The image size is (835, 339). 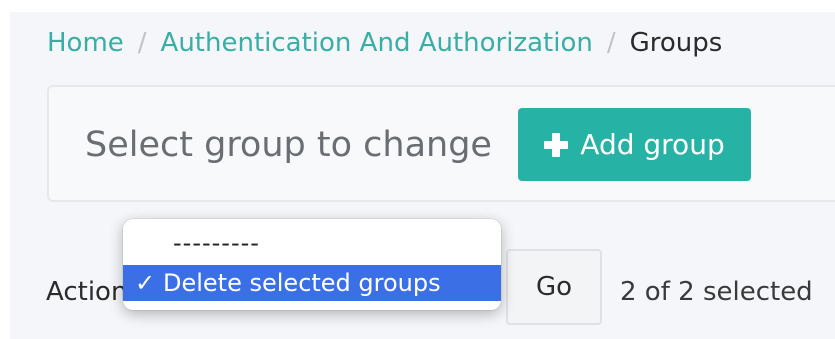 I want to click on plus-icon, so click(x=556, y=144).